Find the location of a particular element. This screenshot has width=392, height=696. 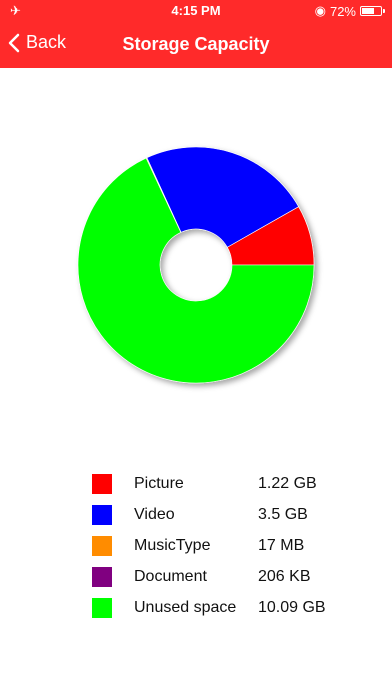

status-bar: ✈ 4:15 PM ◉ 72% is located at coordinates (196, 11).